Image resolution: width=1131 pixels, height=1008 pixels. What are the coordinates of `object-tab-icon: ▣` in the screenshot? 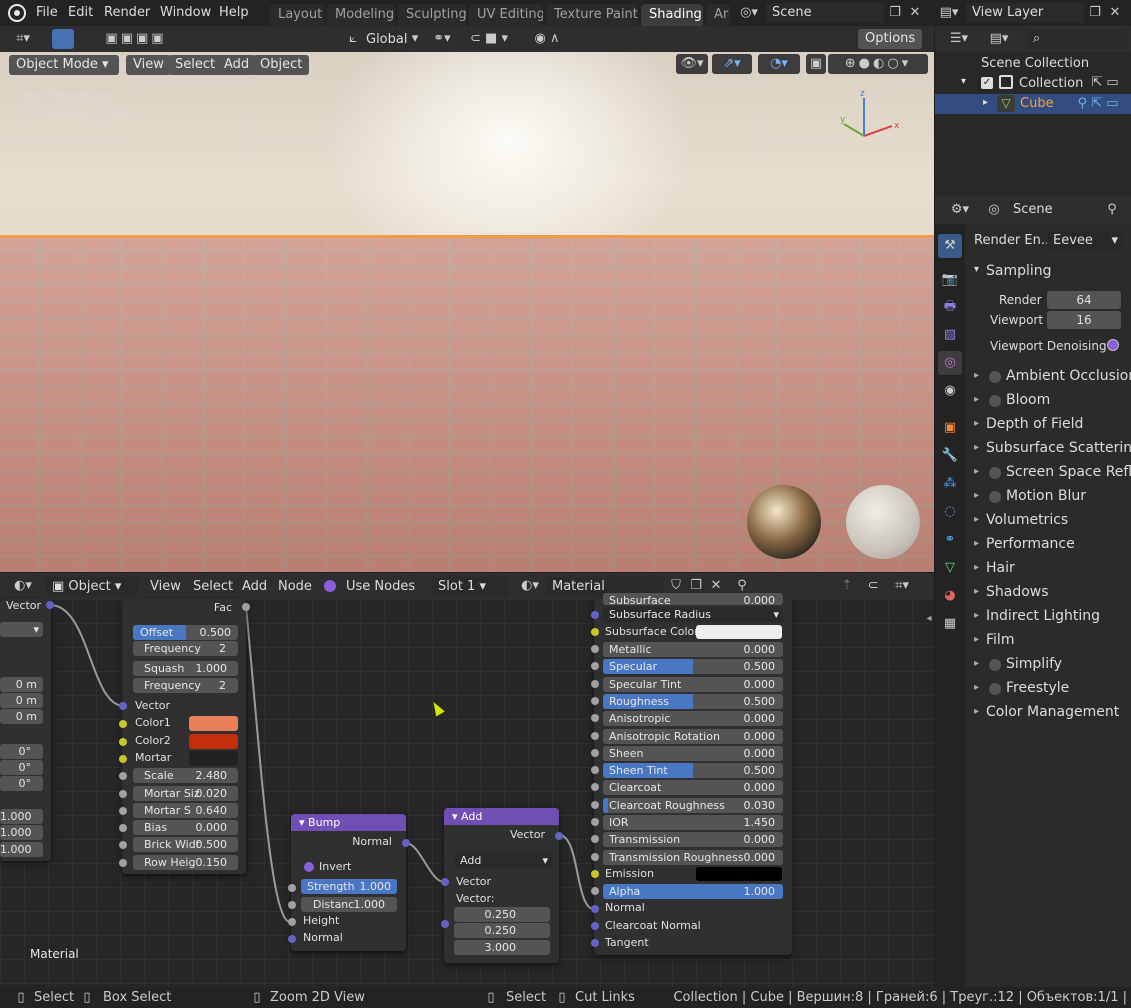 It's located at (950, 428).